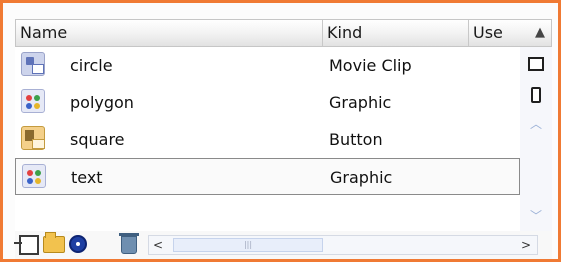  I want to click on scroll-right-icon: >, so click(526, 245).